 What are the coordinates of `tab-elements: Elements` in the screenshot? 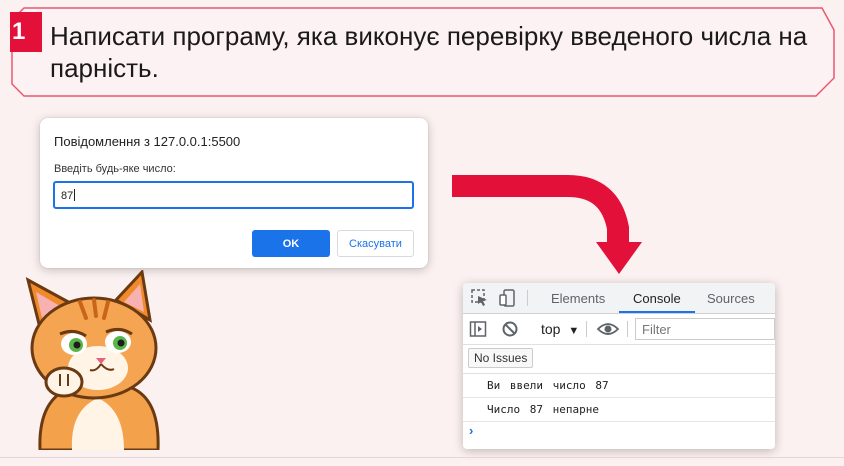 It's located at (578, 298).